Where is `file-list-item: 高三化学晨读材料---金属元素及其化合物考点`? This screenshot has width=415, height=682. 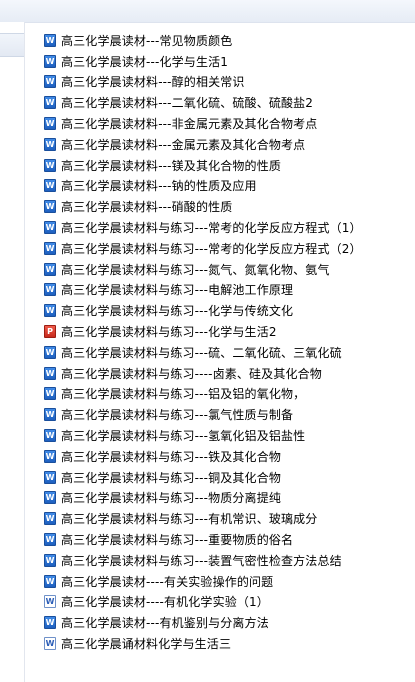 file-list-item: 高三化学晨读材料---金属元素及其化合物考点 is located at coordinates (229, 144).